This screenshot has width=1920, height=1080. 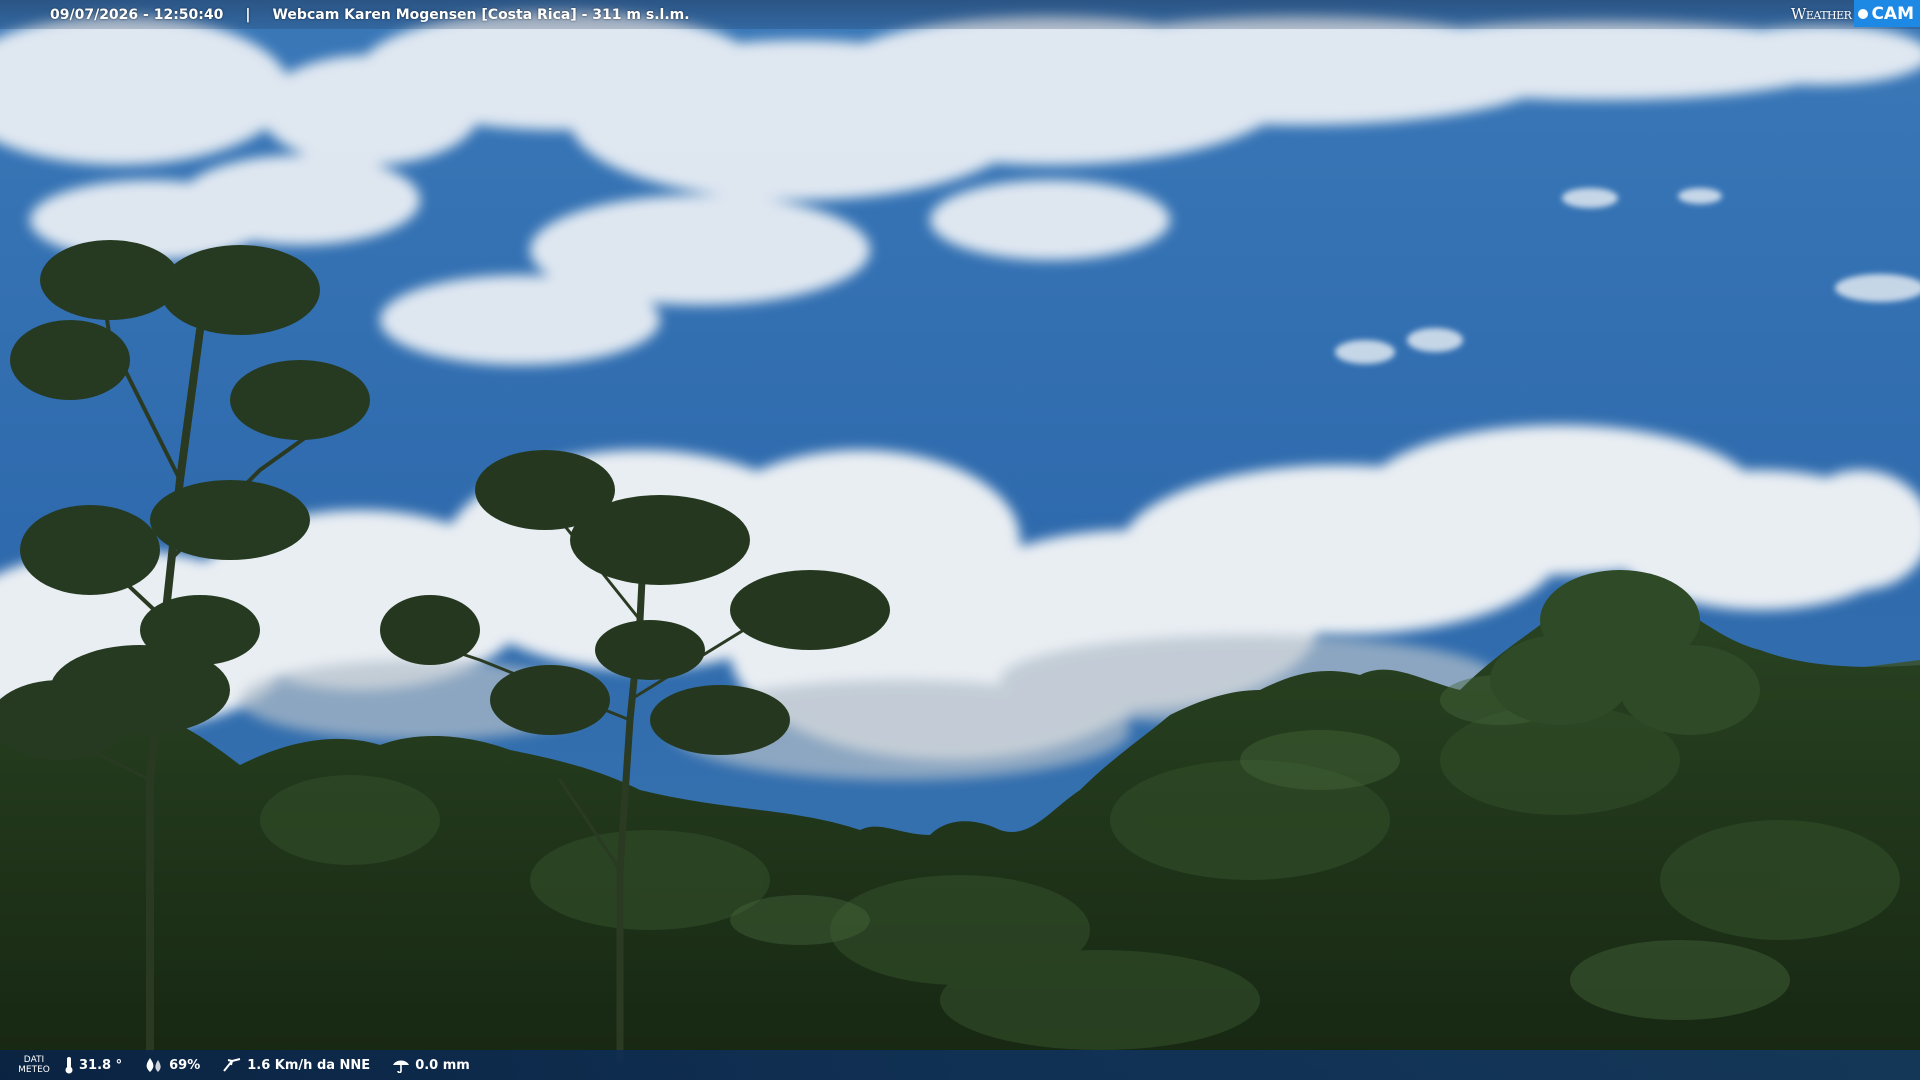 I want to click on rain-value: 0.0 mm, so click(x=442, y=1065).